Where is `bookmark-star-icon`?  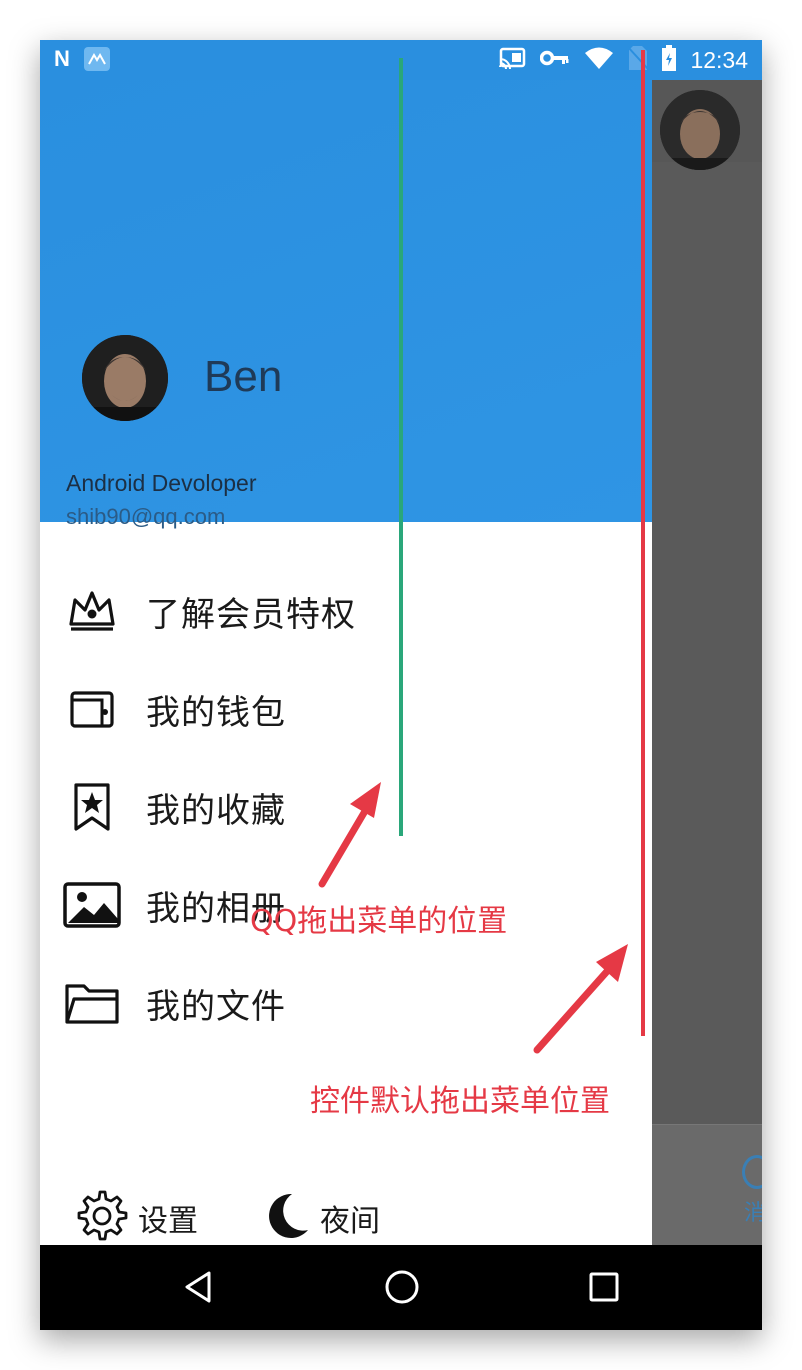 bookmark-star-icon is located at coordinates (92, 807).